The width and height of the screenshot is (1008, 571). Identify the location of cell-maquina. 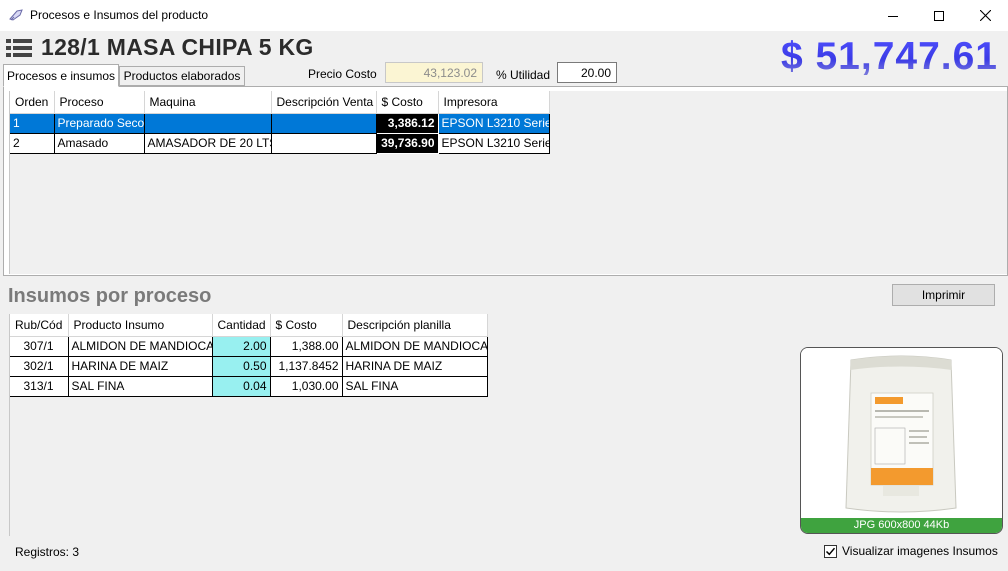
(208, 123).